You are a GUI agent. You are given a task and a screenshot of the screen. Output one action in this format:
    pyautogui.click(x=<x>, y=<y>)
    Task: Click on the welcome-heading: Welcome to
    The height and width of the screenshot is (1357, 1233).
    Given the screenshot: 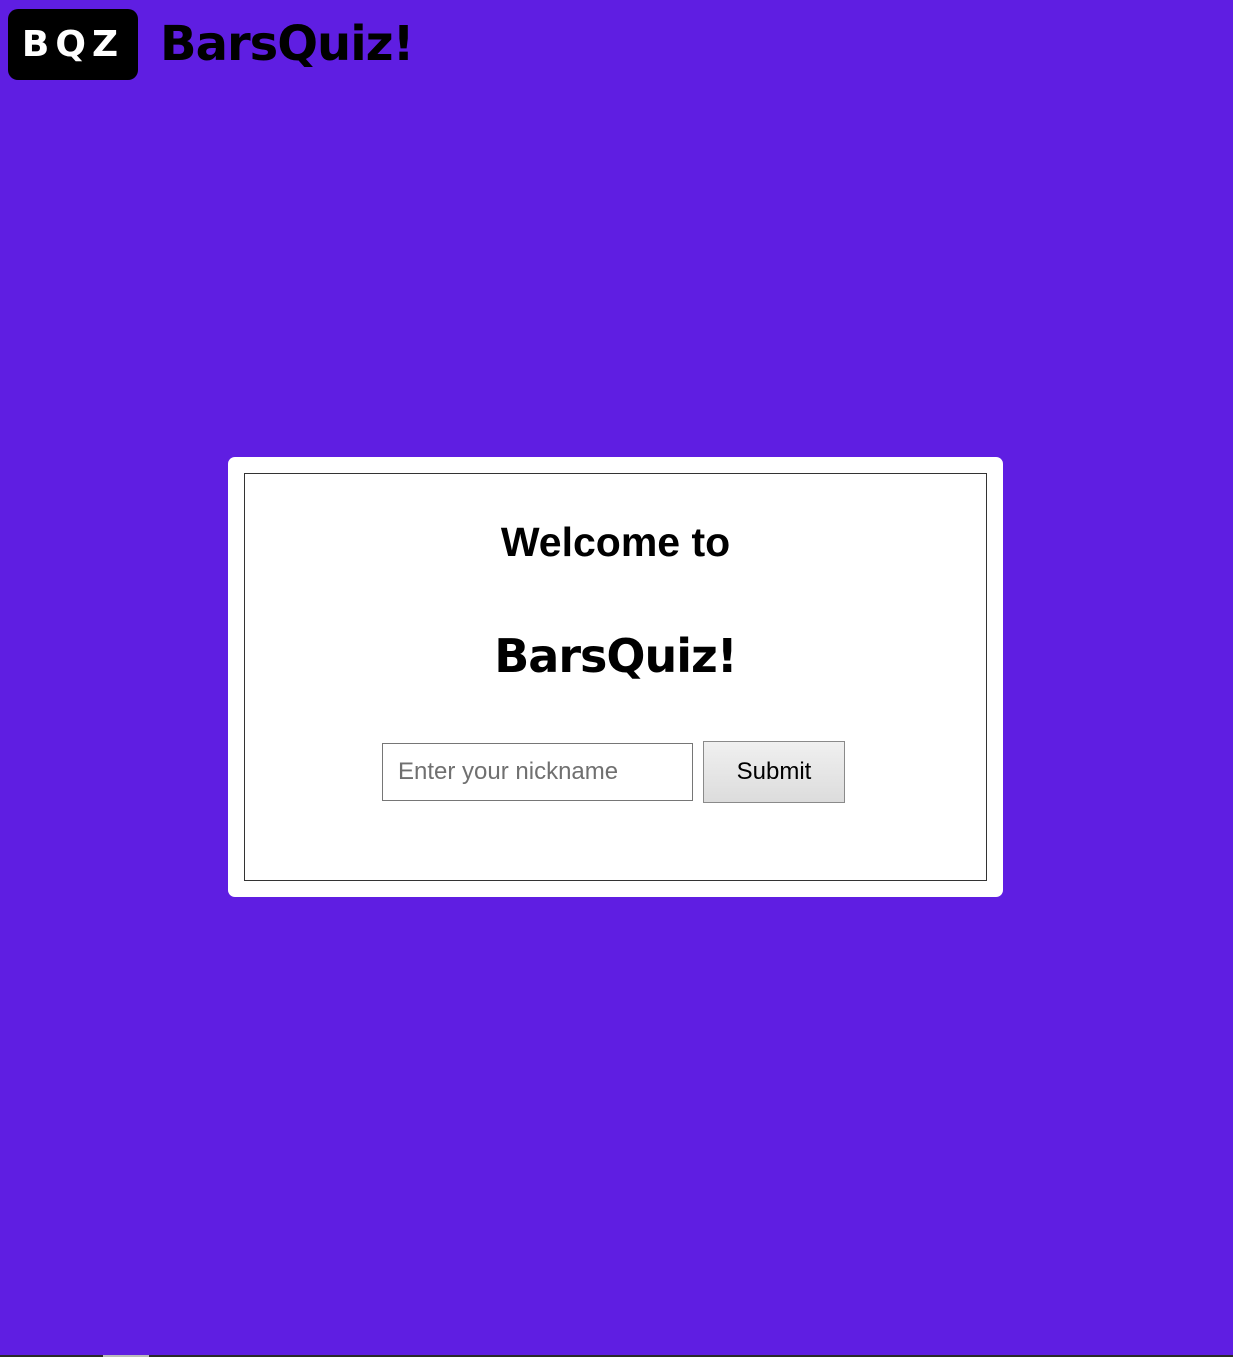 What is the action you would take?
    pyautogui.click(x=615, y=542)
    